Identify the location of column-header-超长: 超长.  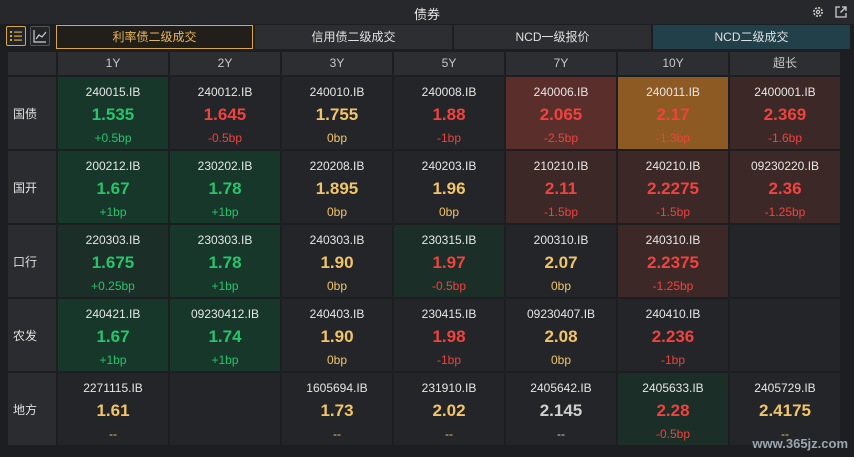
(785, 63).